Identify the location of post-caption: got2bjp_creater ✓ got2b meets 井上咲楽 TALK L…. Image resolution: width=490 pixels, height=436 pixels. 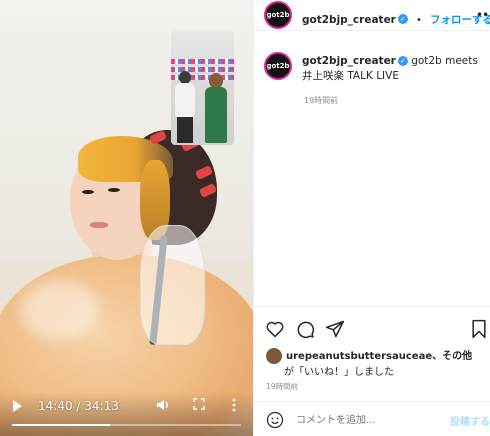
(393, 69).